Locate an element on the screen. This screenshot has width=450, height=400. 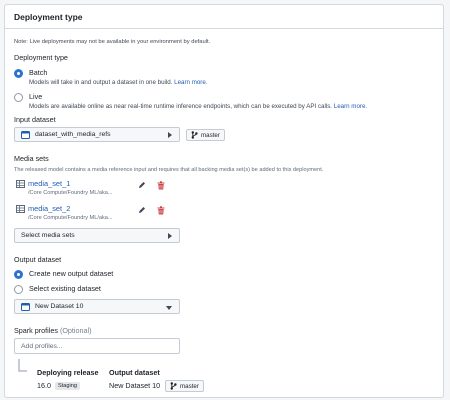
input-dataset-select: dataset_with_media_refs is located at coordinates (97, 134).